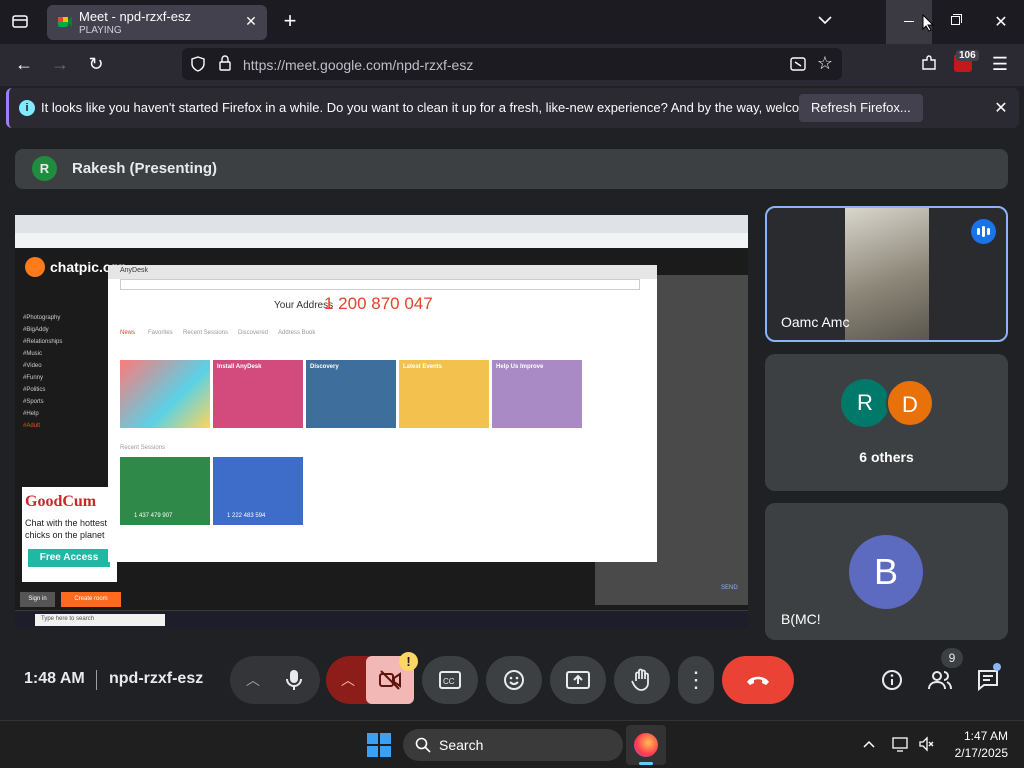 This screenshot has width=1024, height=768. Describe the element at coordinates (157, 22) in the screenshot. I see `active-tab: Meet - npd-rzxf-esz PLAYING ✕` at that location.